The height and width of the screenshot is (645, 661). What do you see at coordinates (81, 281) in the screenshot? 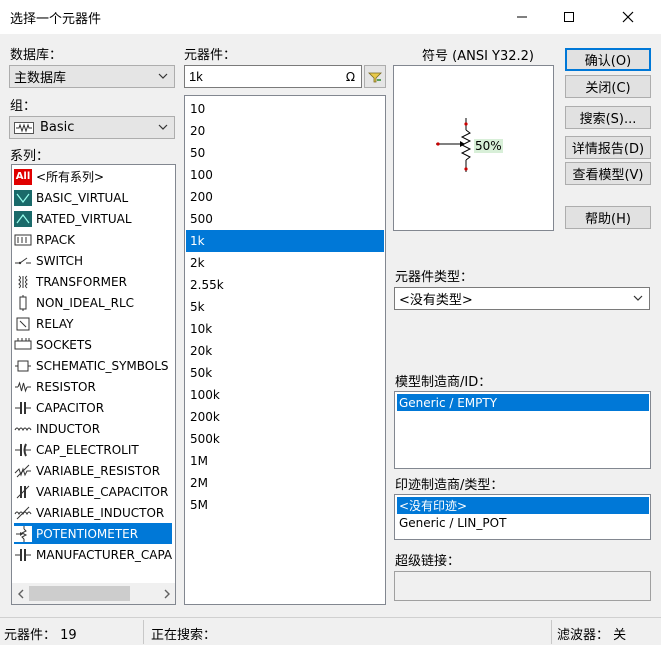
I see `family-item-label: TRANSFORMER` at bounding box center [81, 281].